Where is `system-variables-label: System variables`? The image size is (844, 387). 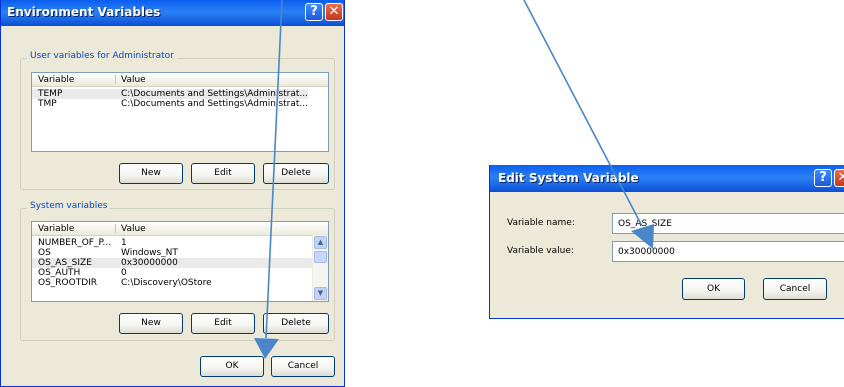
system-variables-label: System variables is located at coordinates (69, 206).